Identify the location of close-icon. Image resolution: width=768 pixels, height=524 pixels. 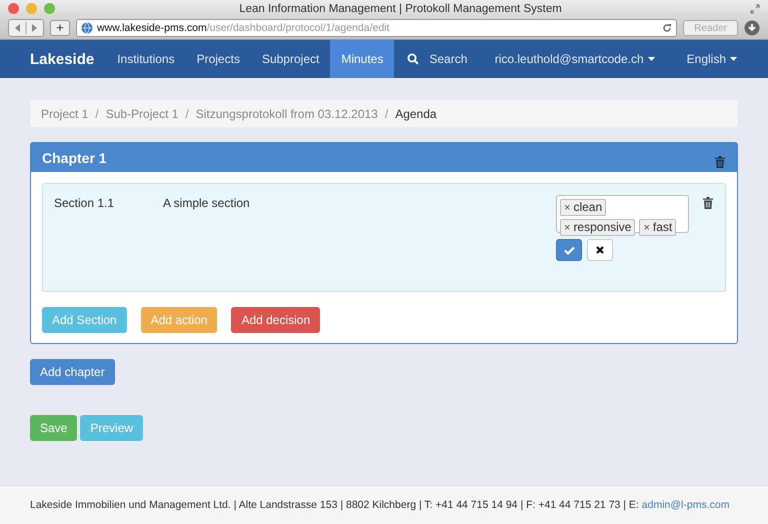
(600, 250).